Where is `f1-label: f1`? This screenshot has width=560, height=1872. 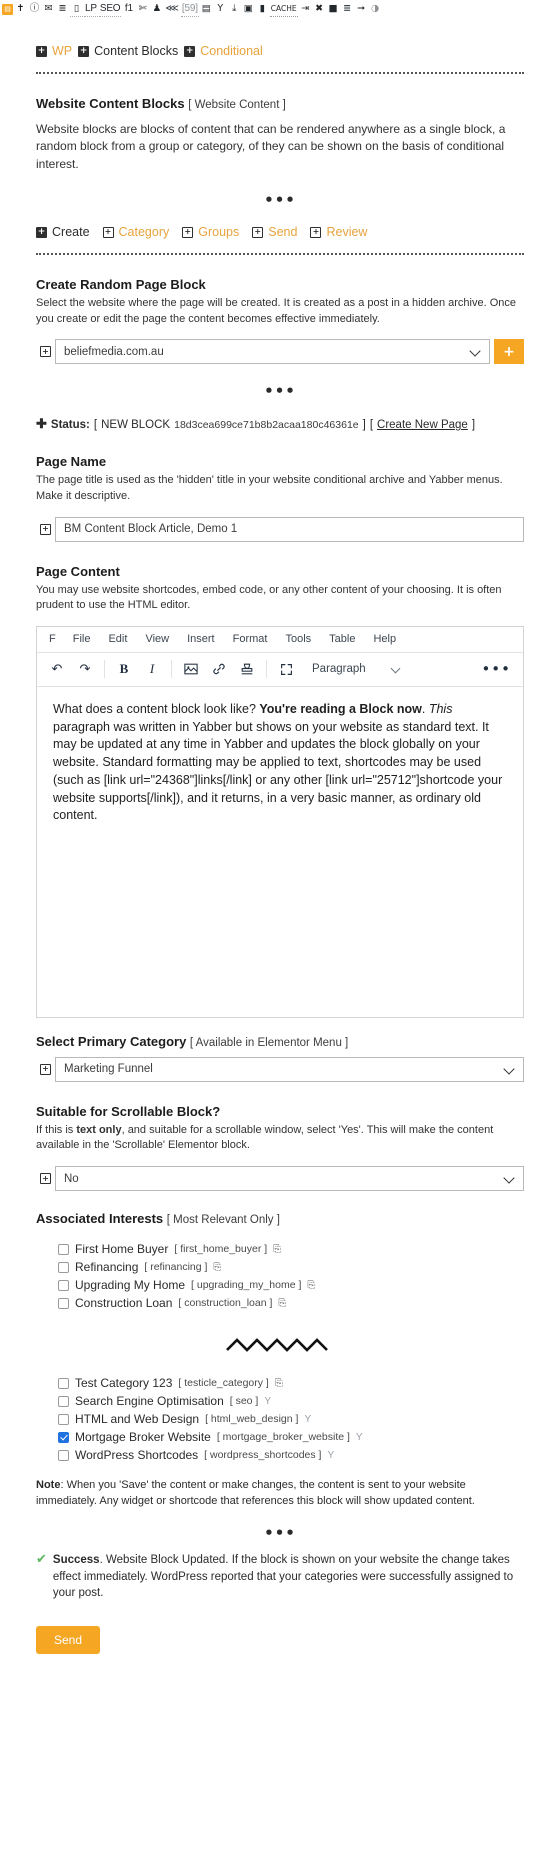
f1-label: f1 is located at coordinates (128, 9).